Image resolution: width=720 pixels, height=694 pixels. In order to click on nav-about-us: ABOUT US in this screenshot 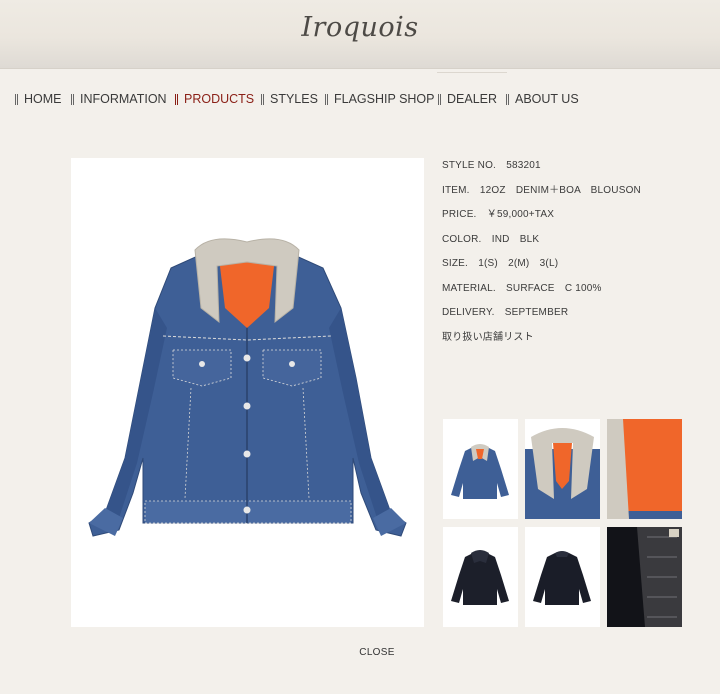, I will do `click(542, 99)`.